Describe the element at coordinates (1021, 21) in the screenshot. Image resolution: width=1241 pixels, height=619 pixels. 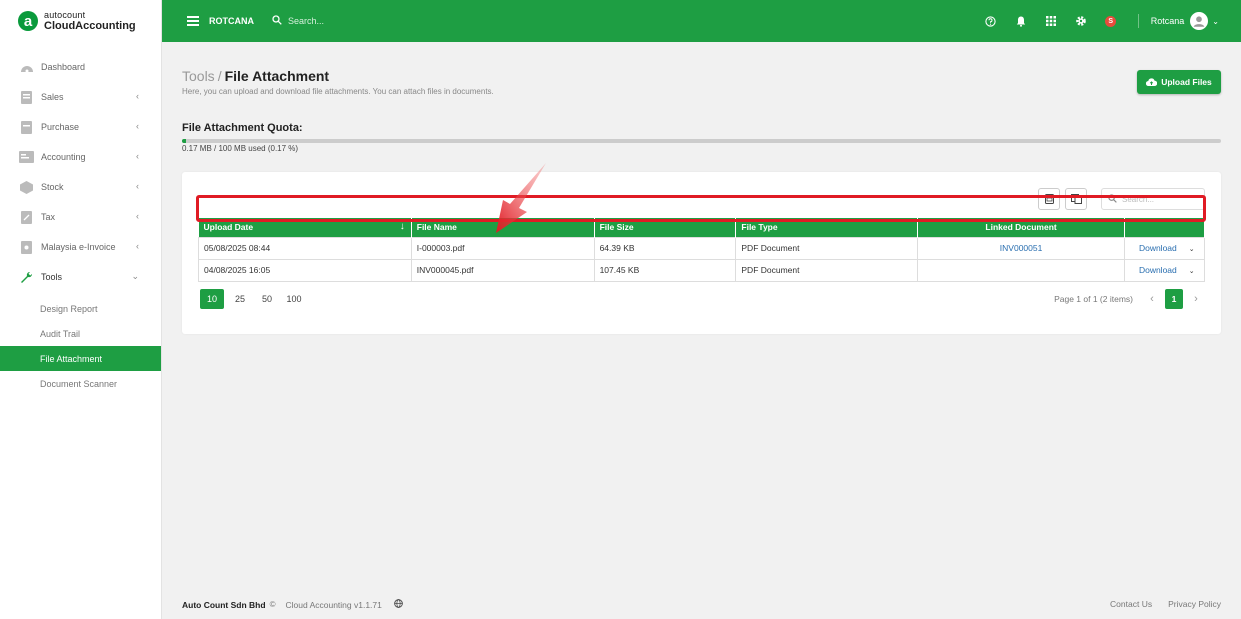
I see `bell-icon` at that location.